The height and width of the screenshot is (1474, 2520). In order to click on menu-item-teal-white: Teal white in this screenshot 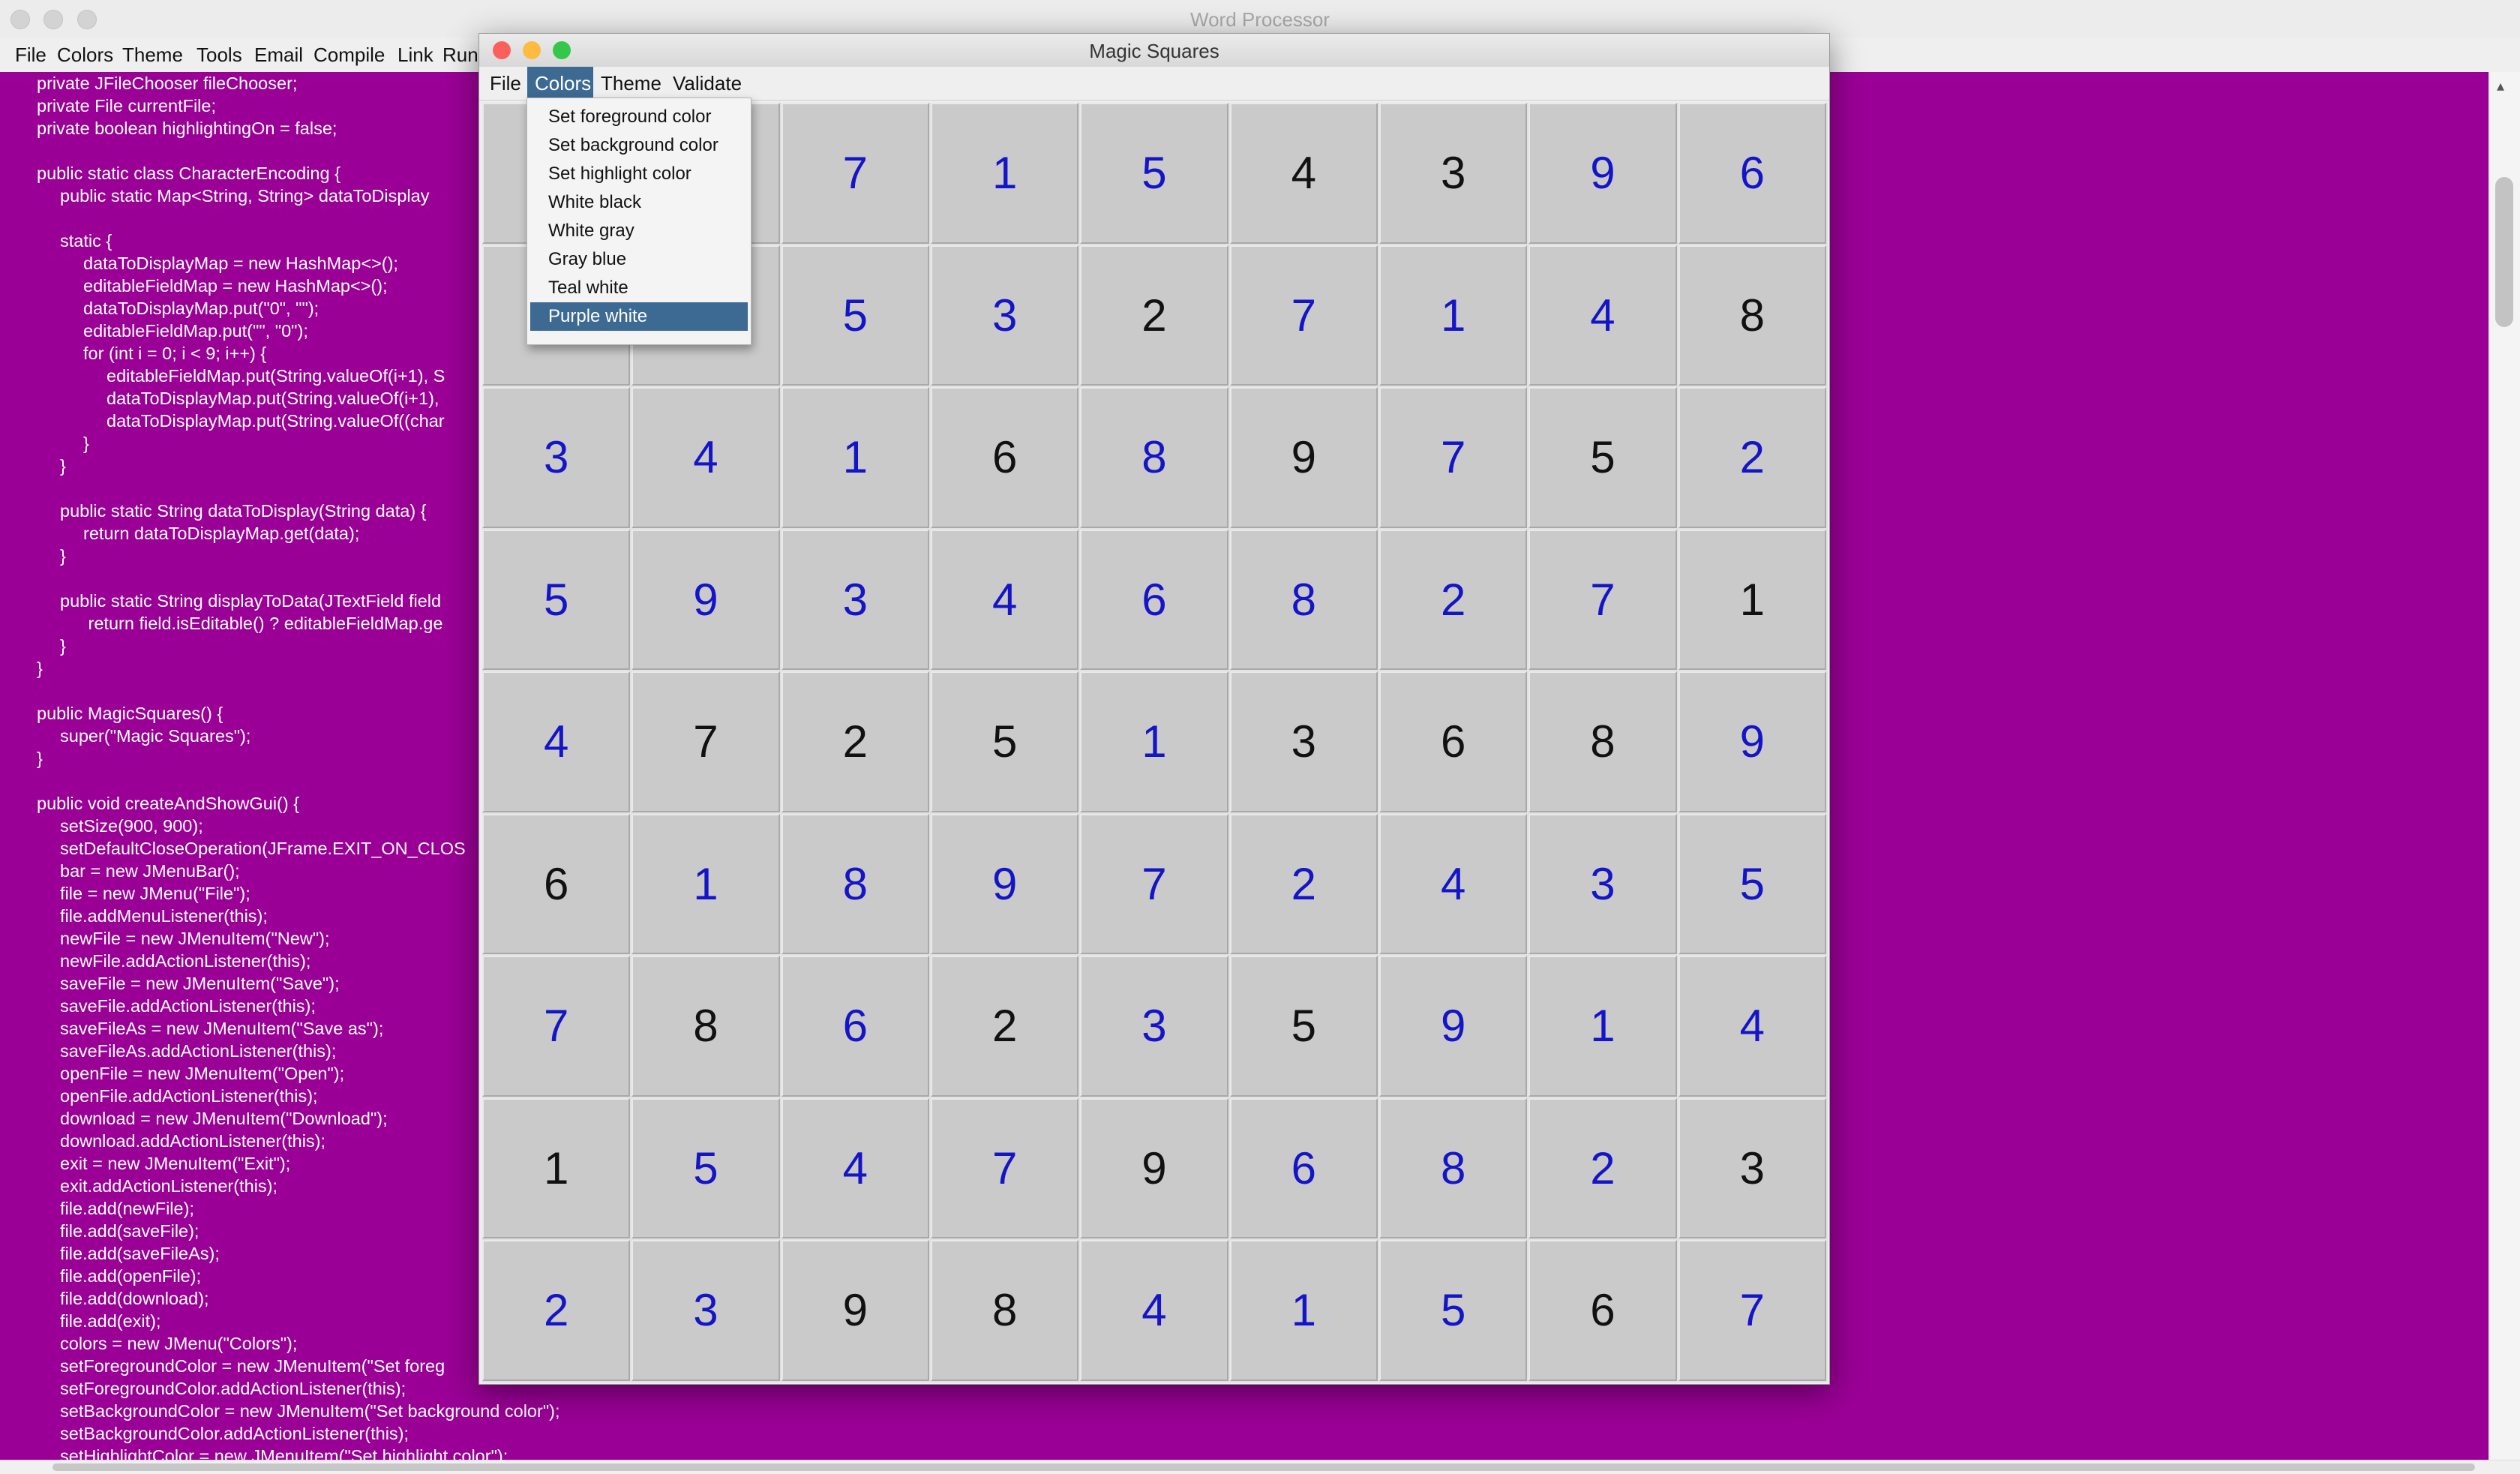, I will do `click(639, 288)`.